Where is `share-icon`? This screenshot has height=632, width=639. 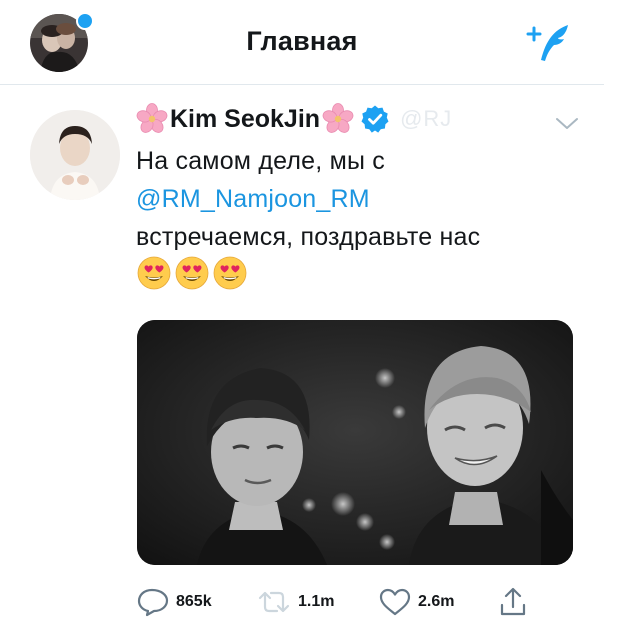 share-icon is located at coordinates (513, 601).